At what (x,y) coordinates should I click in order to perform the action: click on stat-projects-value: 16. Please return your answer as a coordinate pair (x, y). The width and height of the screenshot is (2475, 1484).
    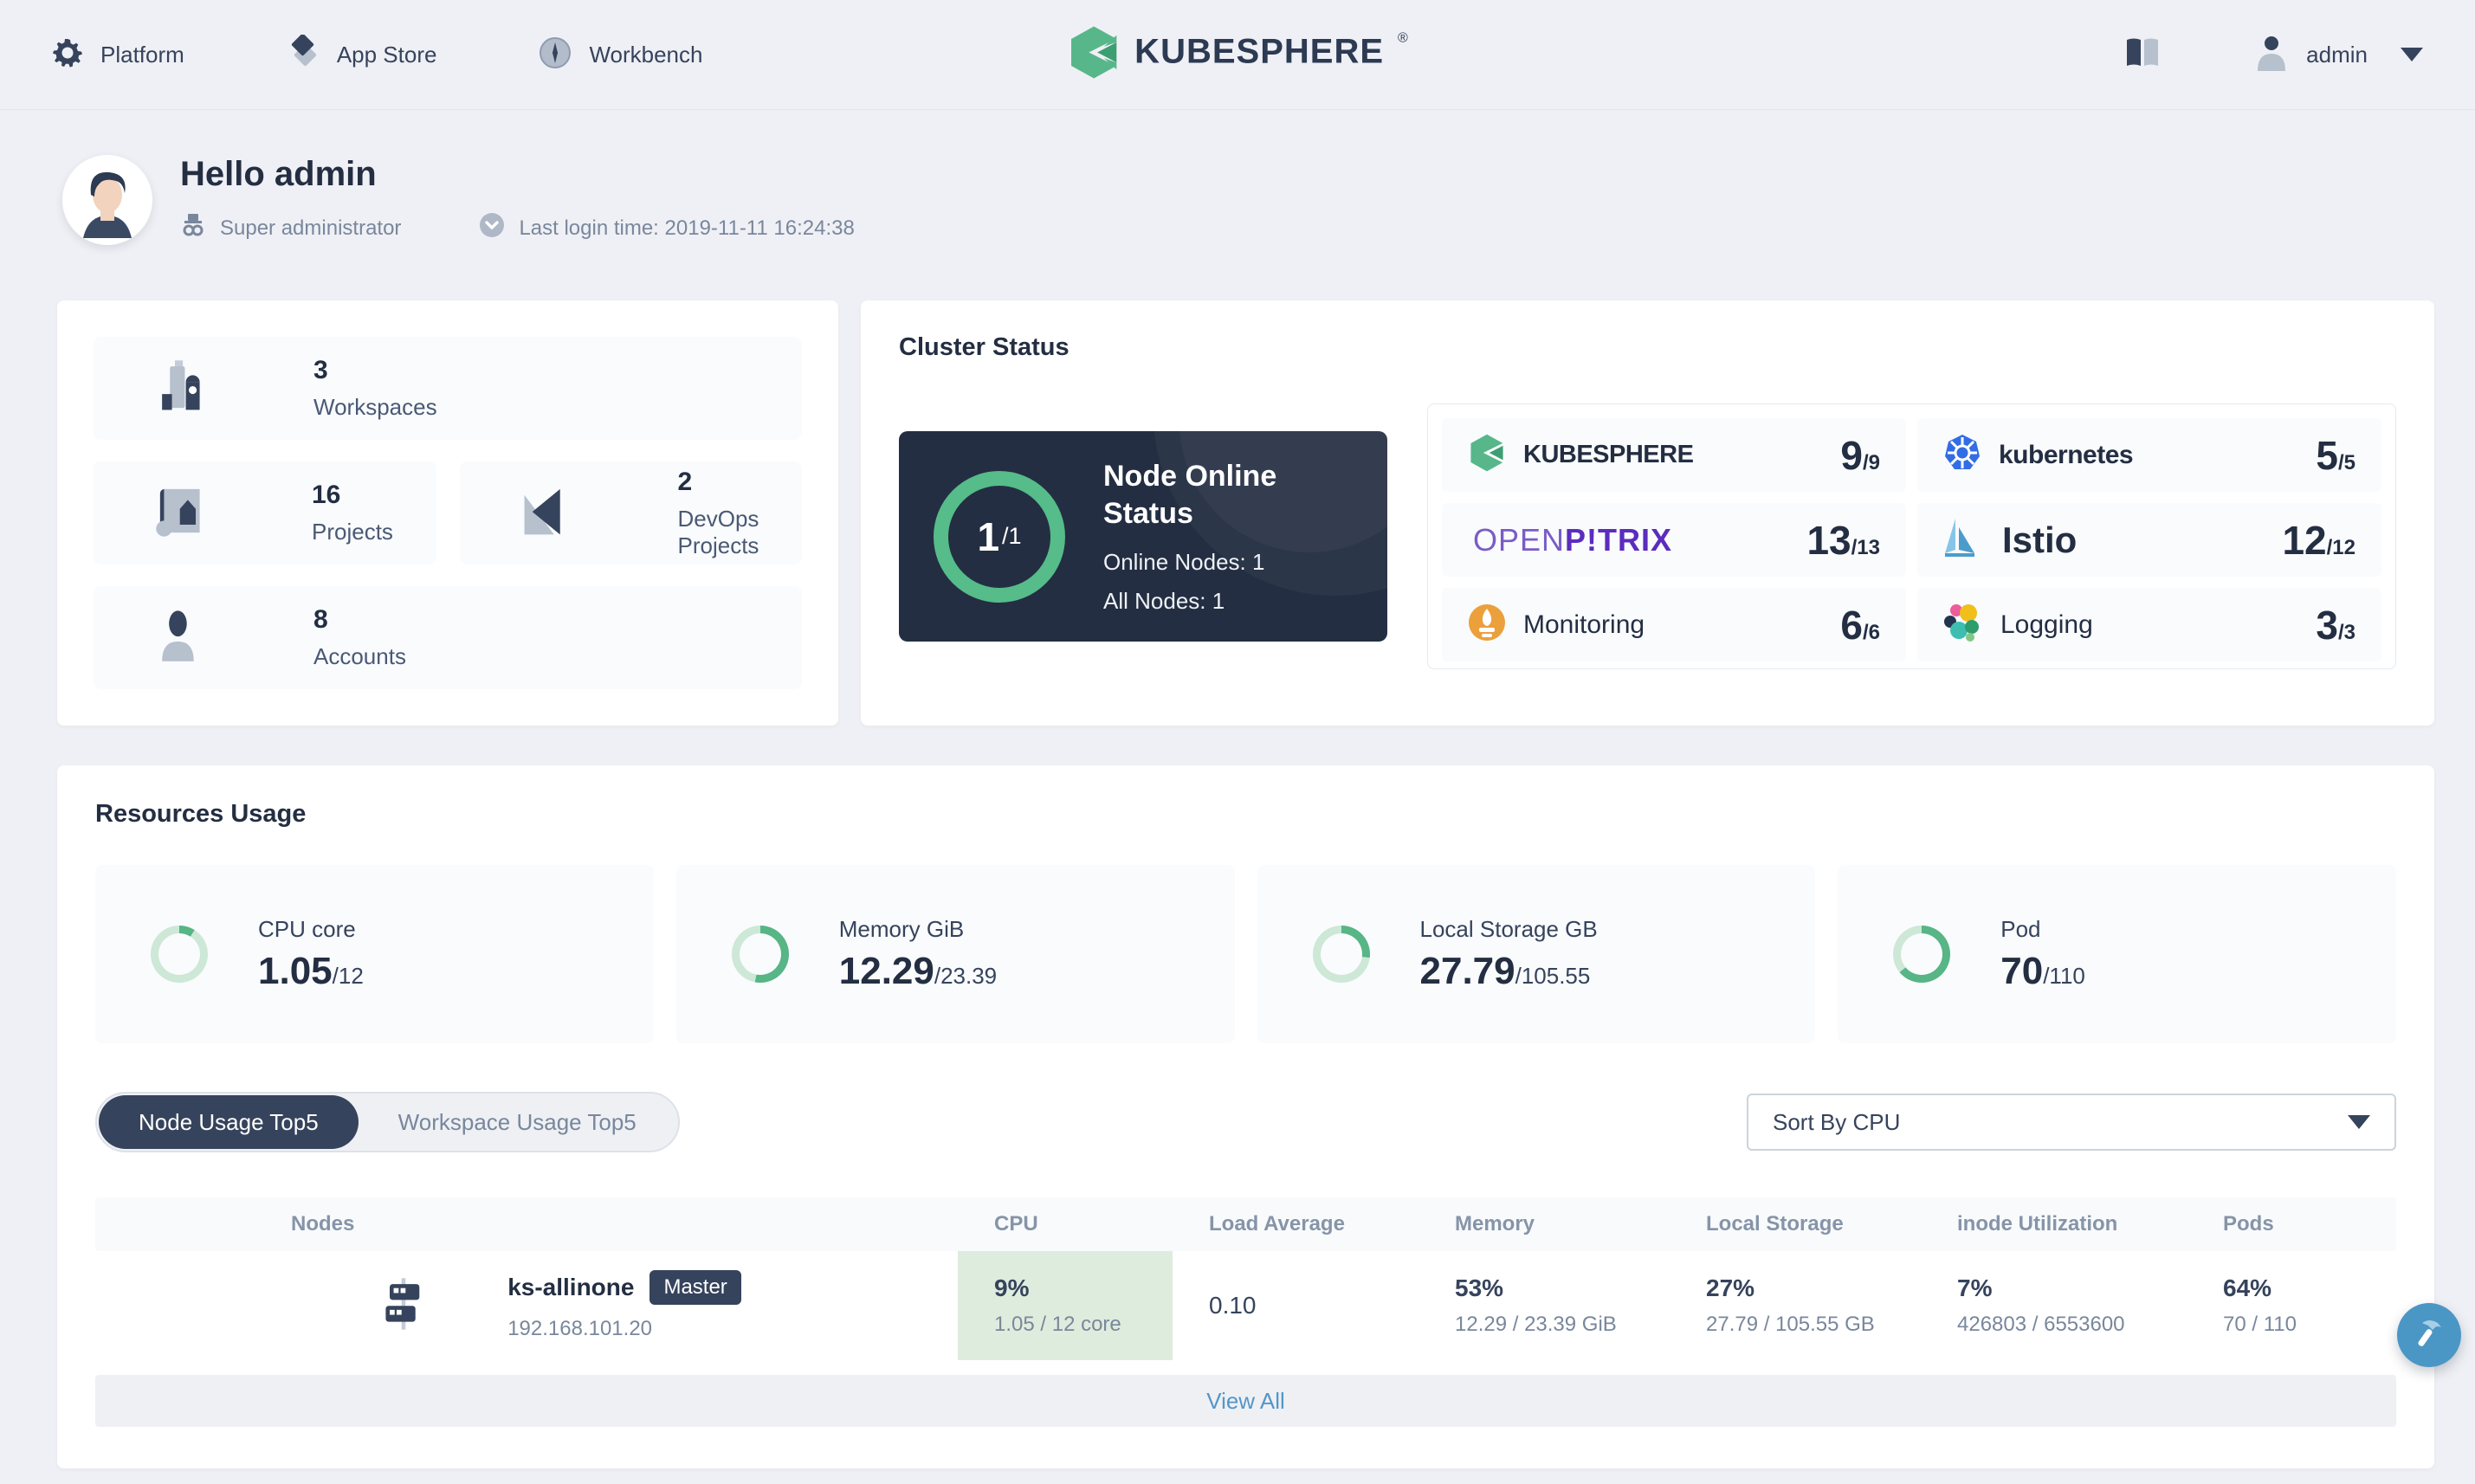
    Looking at the image, I should click on (326, 495).